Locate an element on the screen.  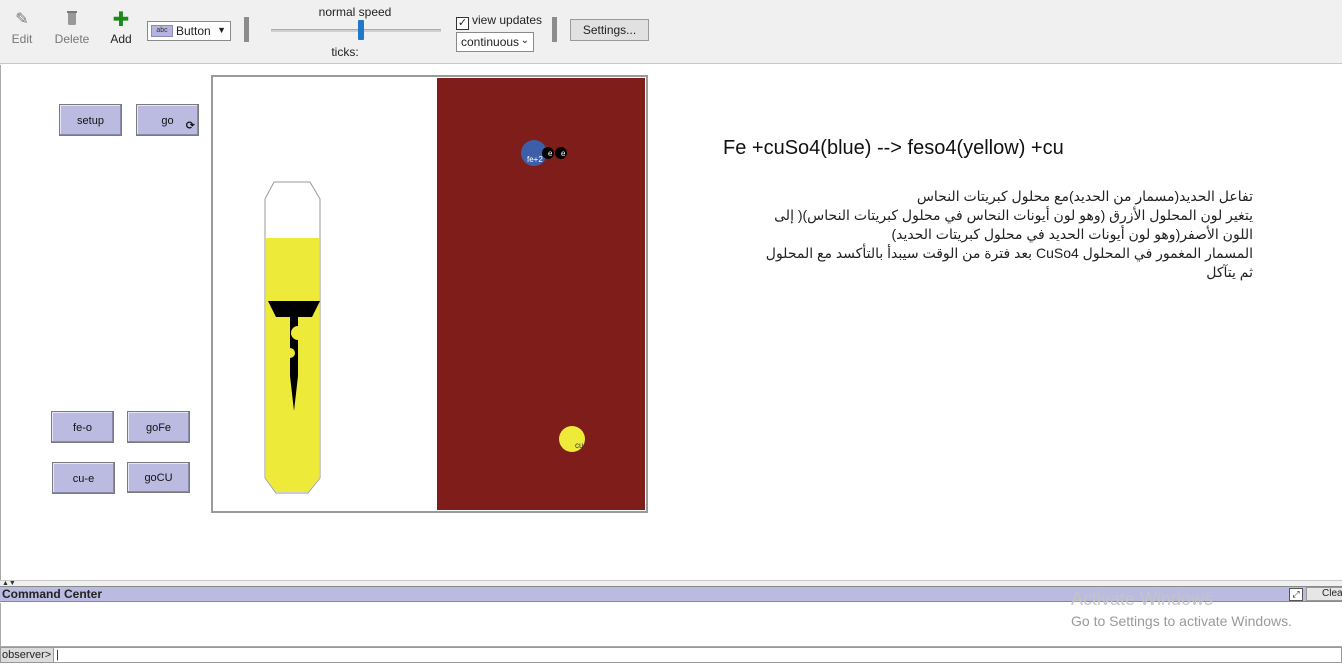
fe-o-button: fe-o is located at coordinates (82, 427).